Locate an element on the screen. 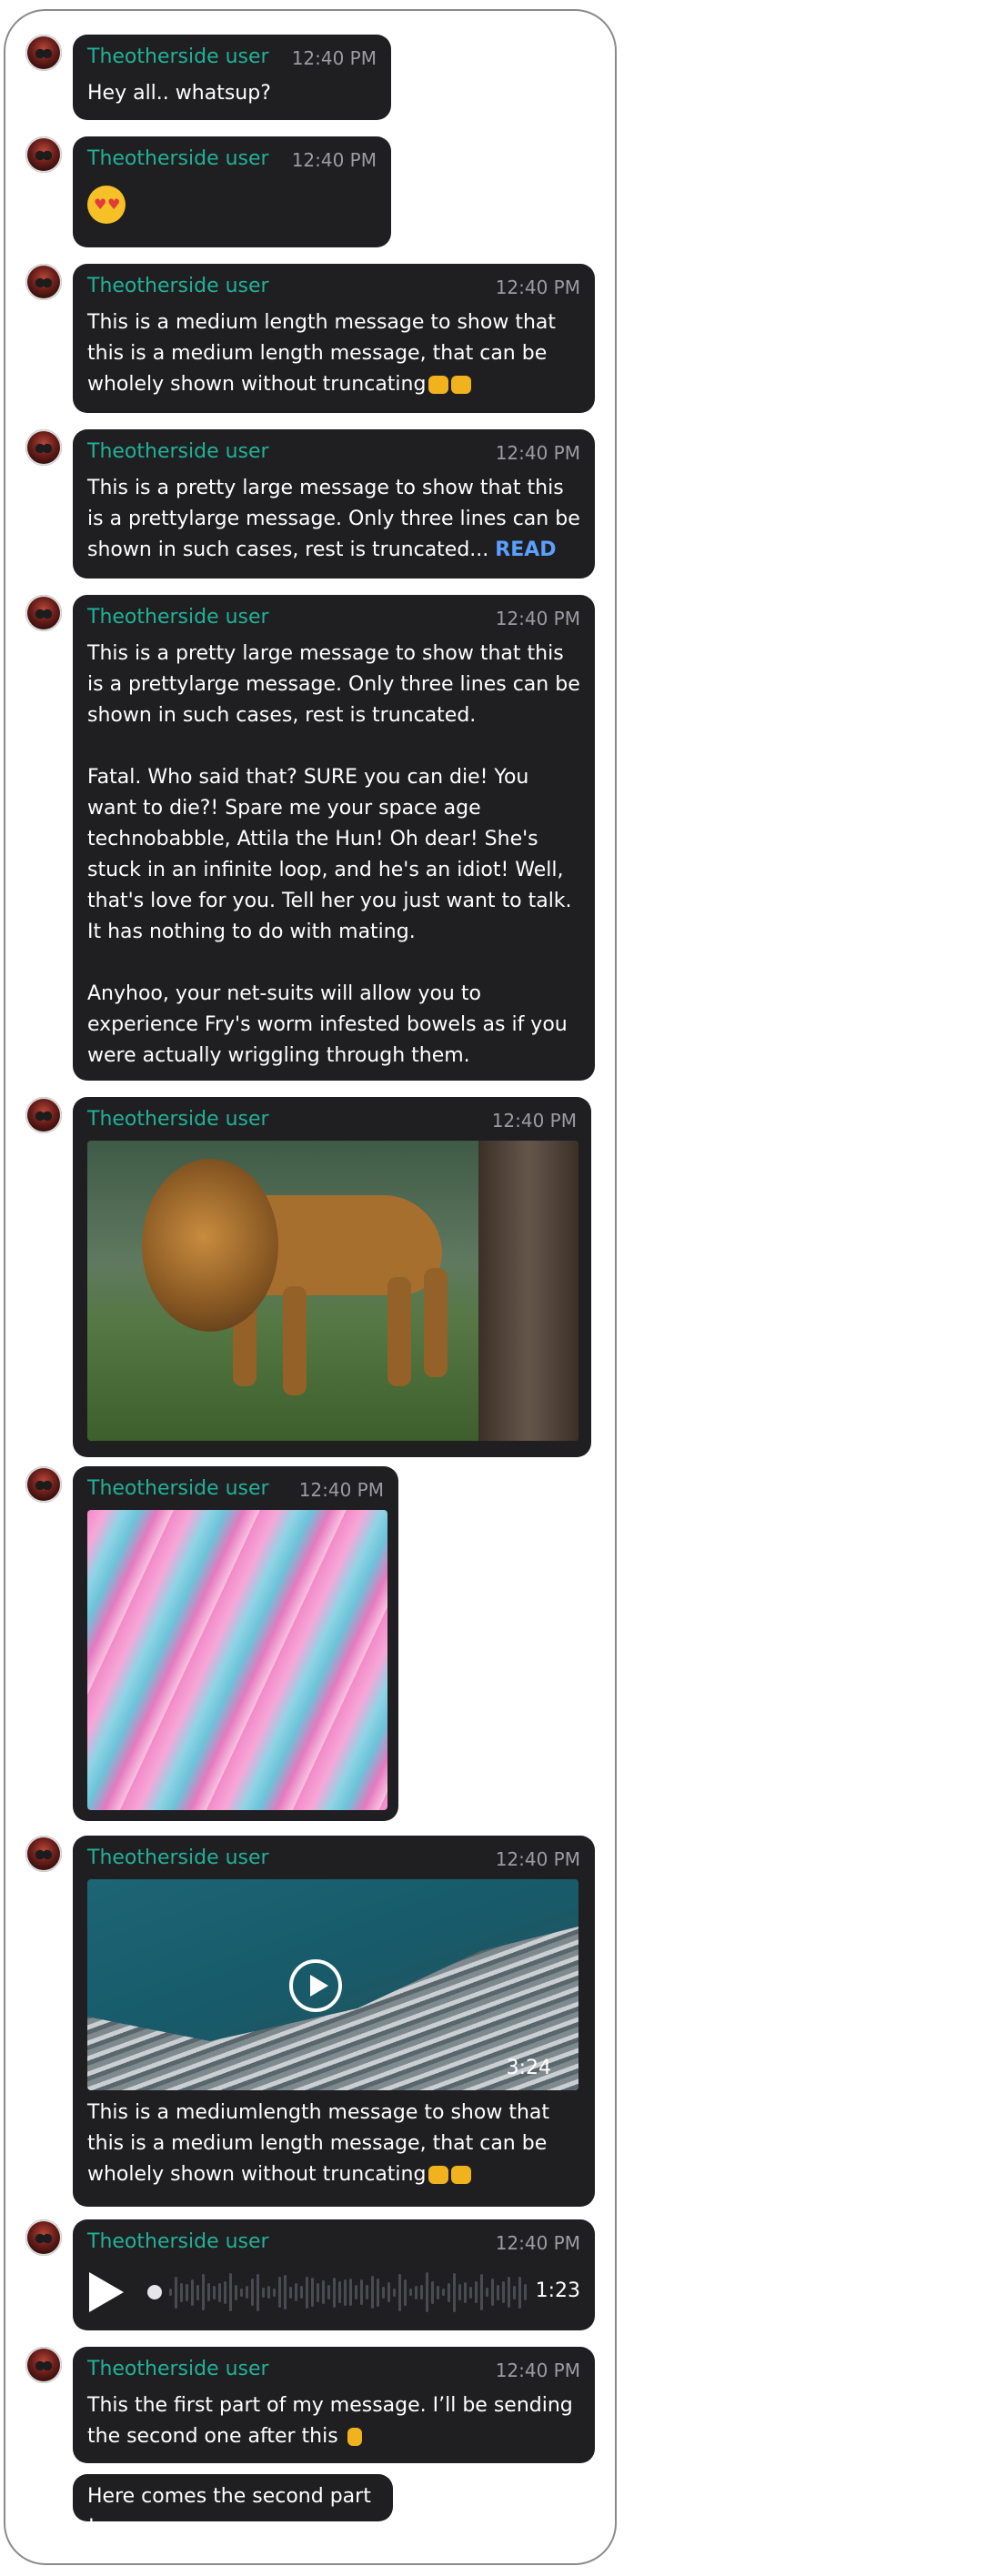 The image size is (1006, 2576). message-bubble: Theotherside user 12:40 PM 1:23 is located at coordinates (334, 2274).